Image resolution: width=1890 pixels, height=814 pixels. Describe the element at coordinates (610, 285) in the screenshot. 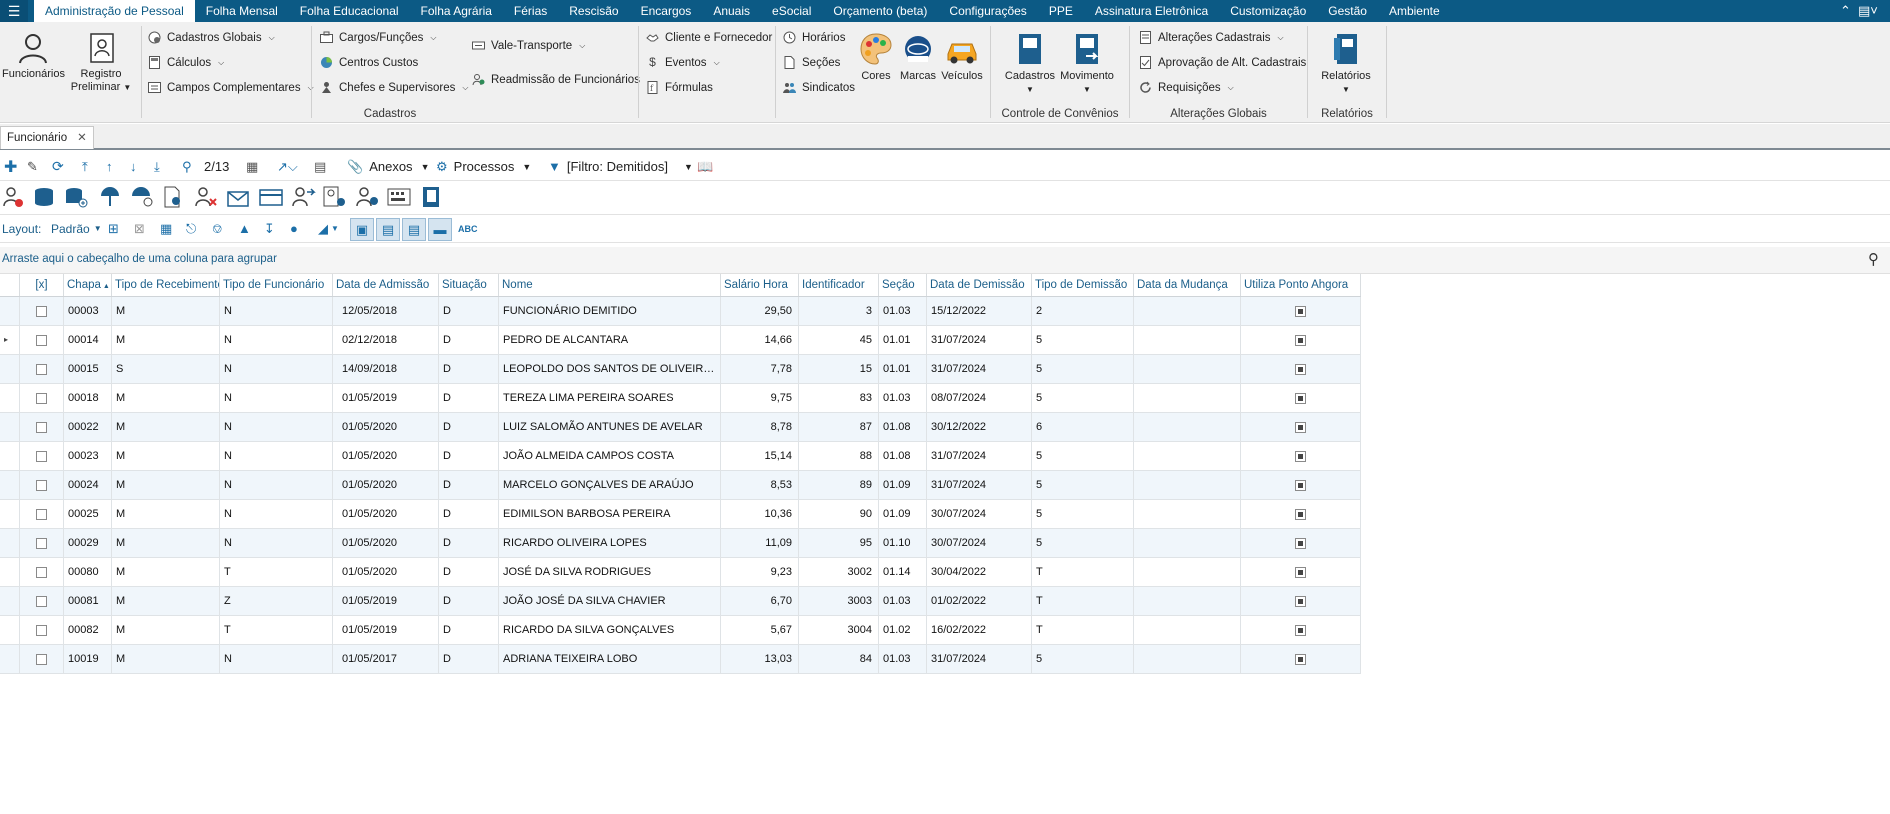

I see `column-header-5: Nome` at that location.